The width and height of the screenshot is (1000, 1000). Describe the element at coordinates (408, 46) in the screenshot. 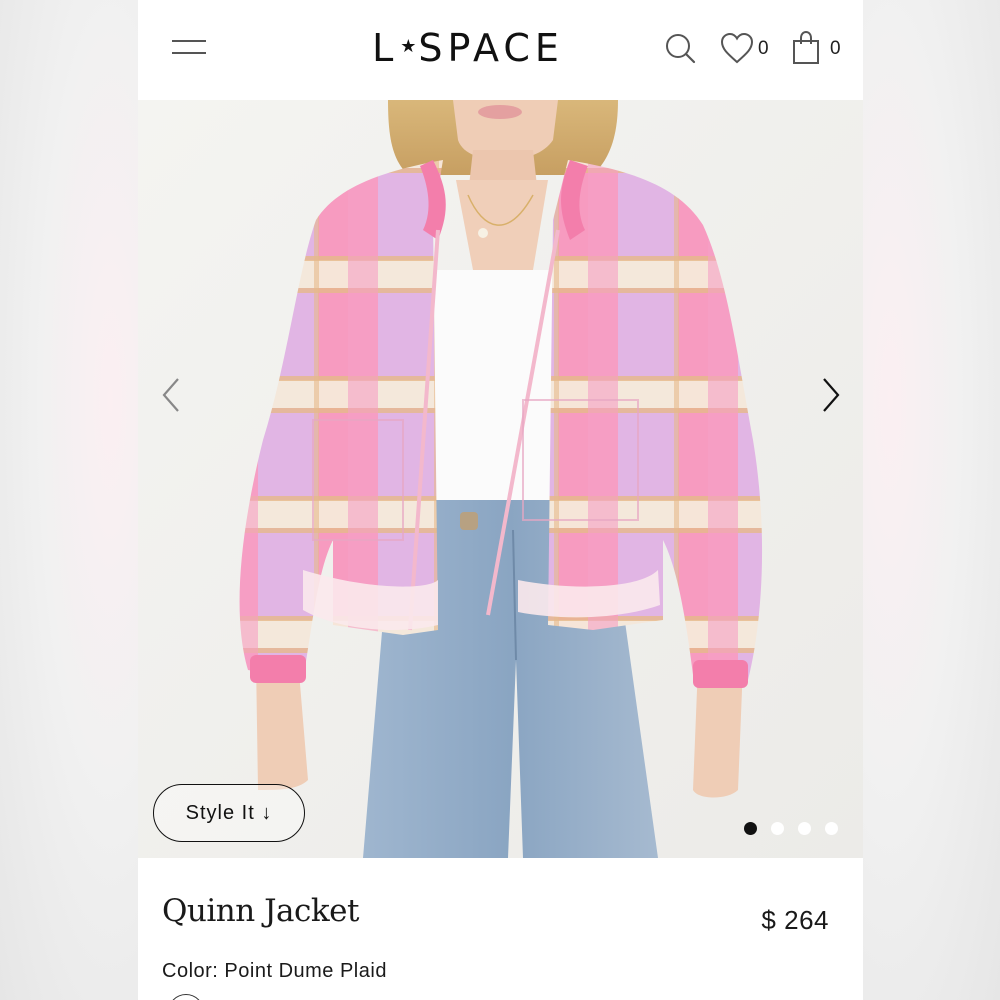

I see `logo-star: ★` at that location.